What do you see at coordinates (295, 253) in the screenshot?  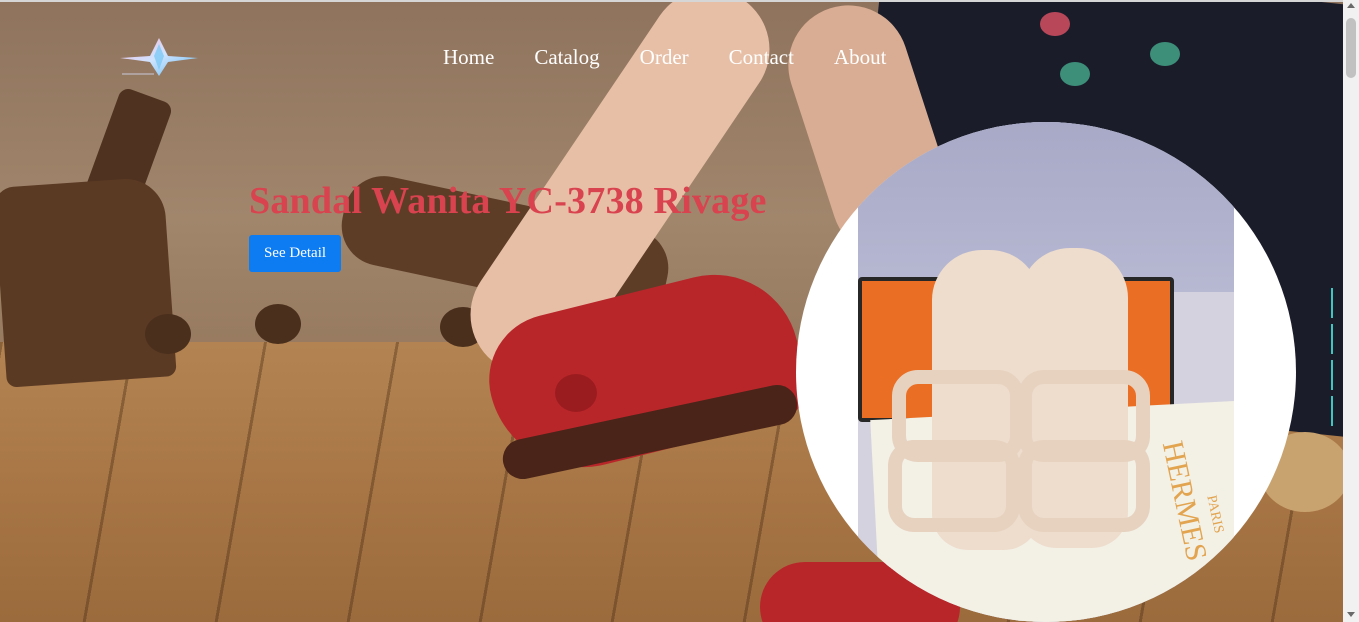 I see `see-detail-button: See Detail` at bounding box center [295, 253].